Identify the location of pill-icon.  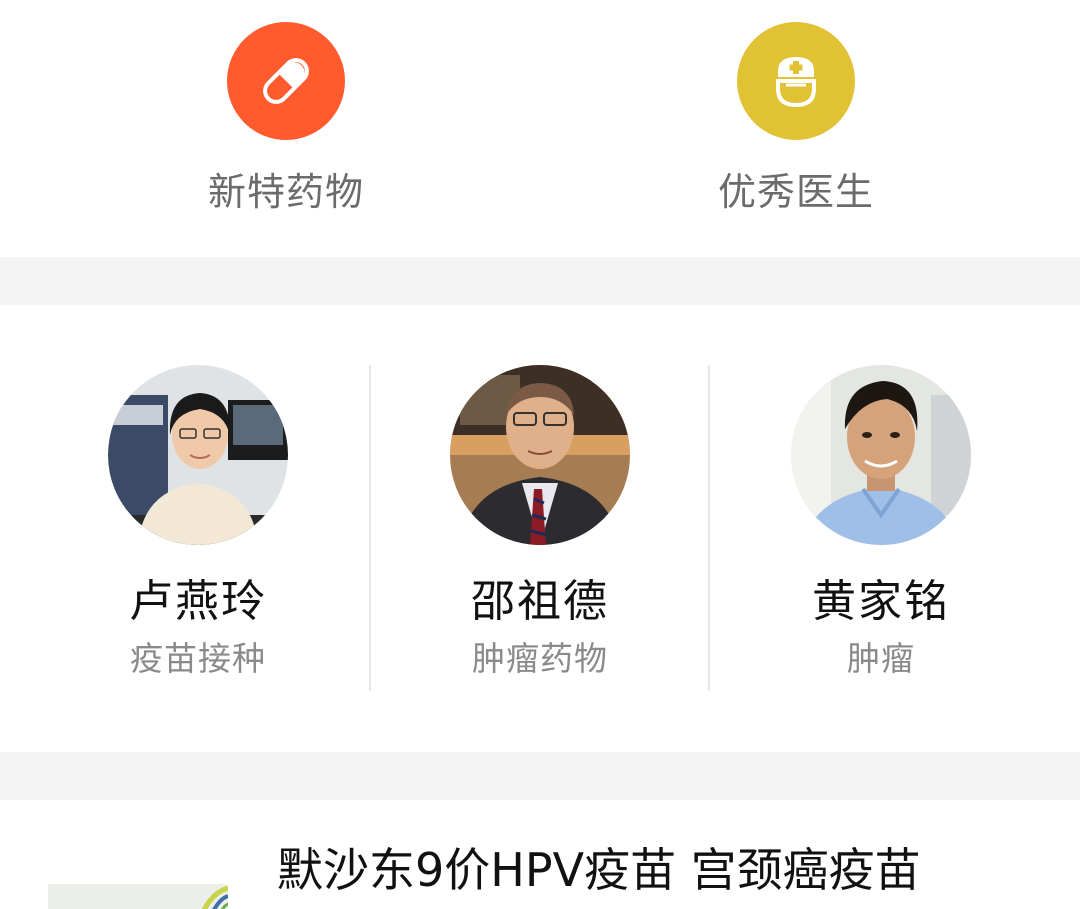
(286, 81).